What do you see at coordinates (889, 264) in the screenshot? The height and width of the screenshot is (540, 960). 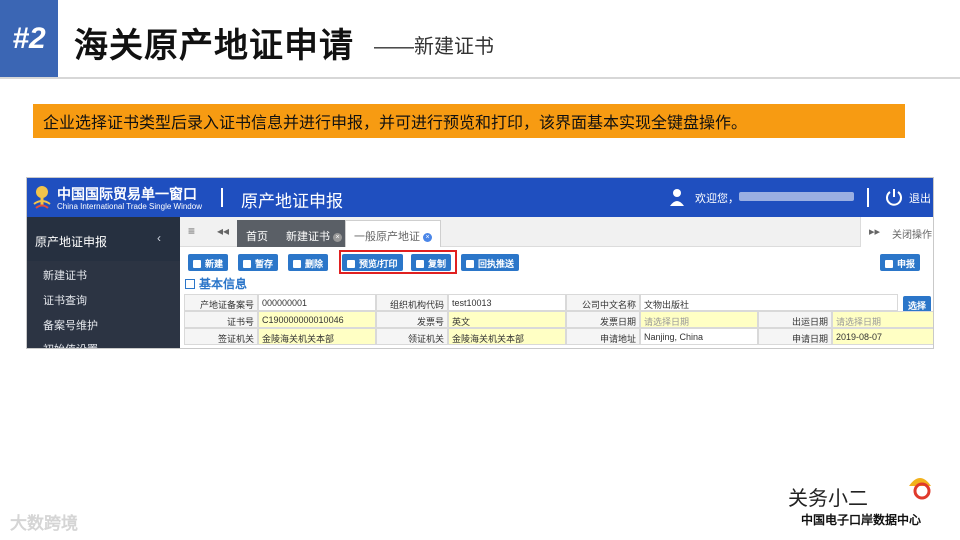 I see `upload-icon` at bounding box center [889, 264].